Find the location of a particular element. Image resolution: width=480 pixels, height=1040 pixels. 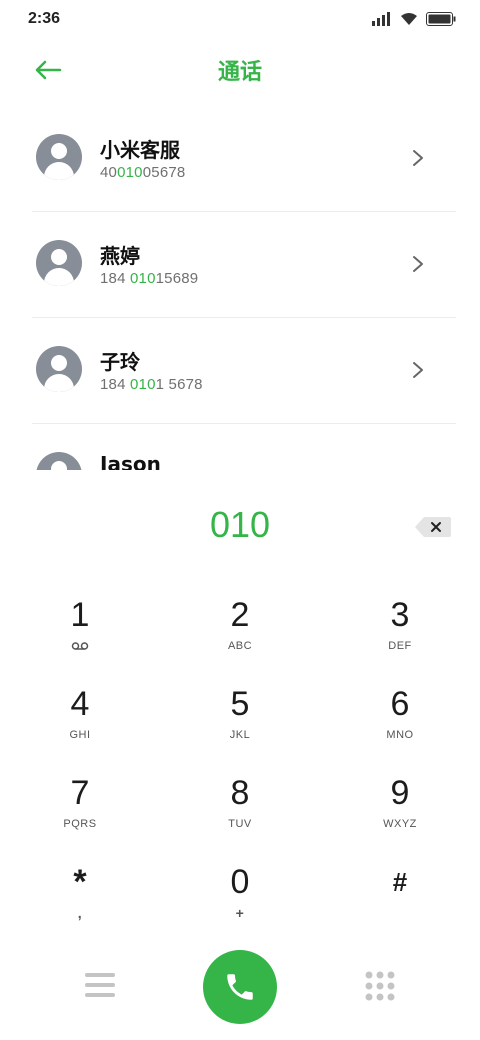

key-1: 1 is located at coordinates (80, 635).